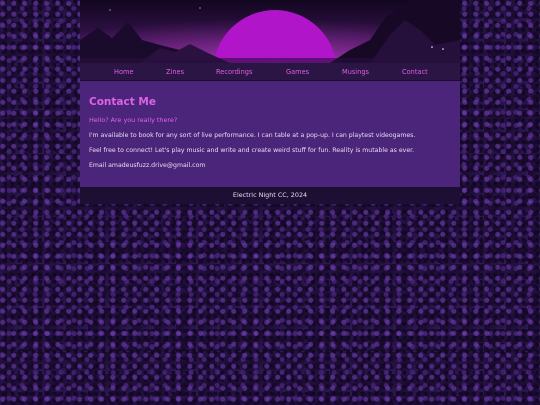 The image size is (540, 405). I want to click on nav-item-zines: Zines, so click(175, 72).